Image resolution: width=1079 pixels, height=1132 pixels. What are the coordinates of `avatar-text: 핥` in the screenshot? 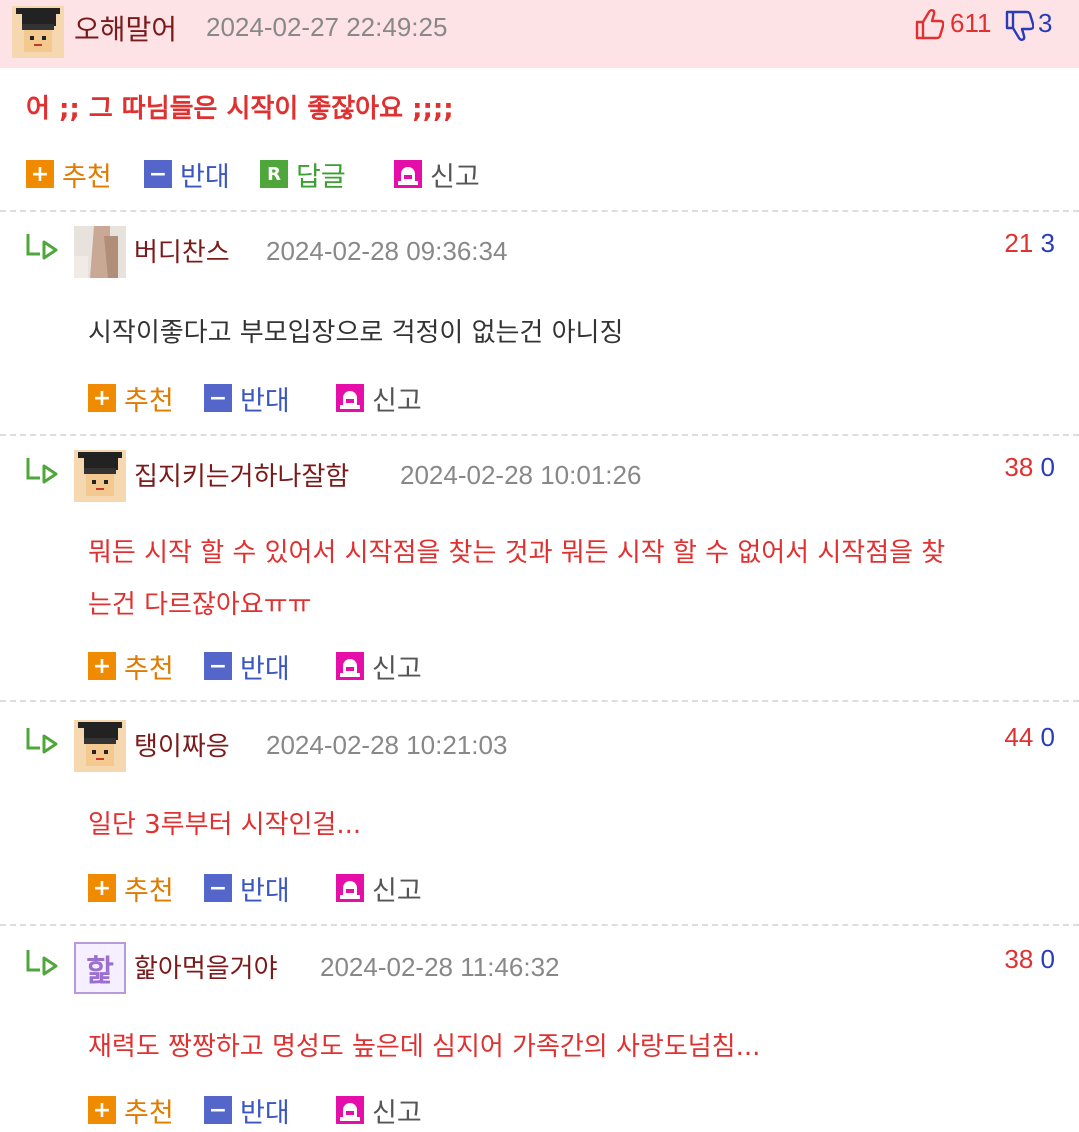 It's located at (100, 968).